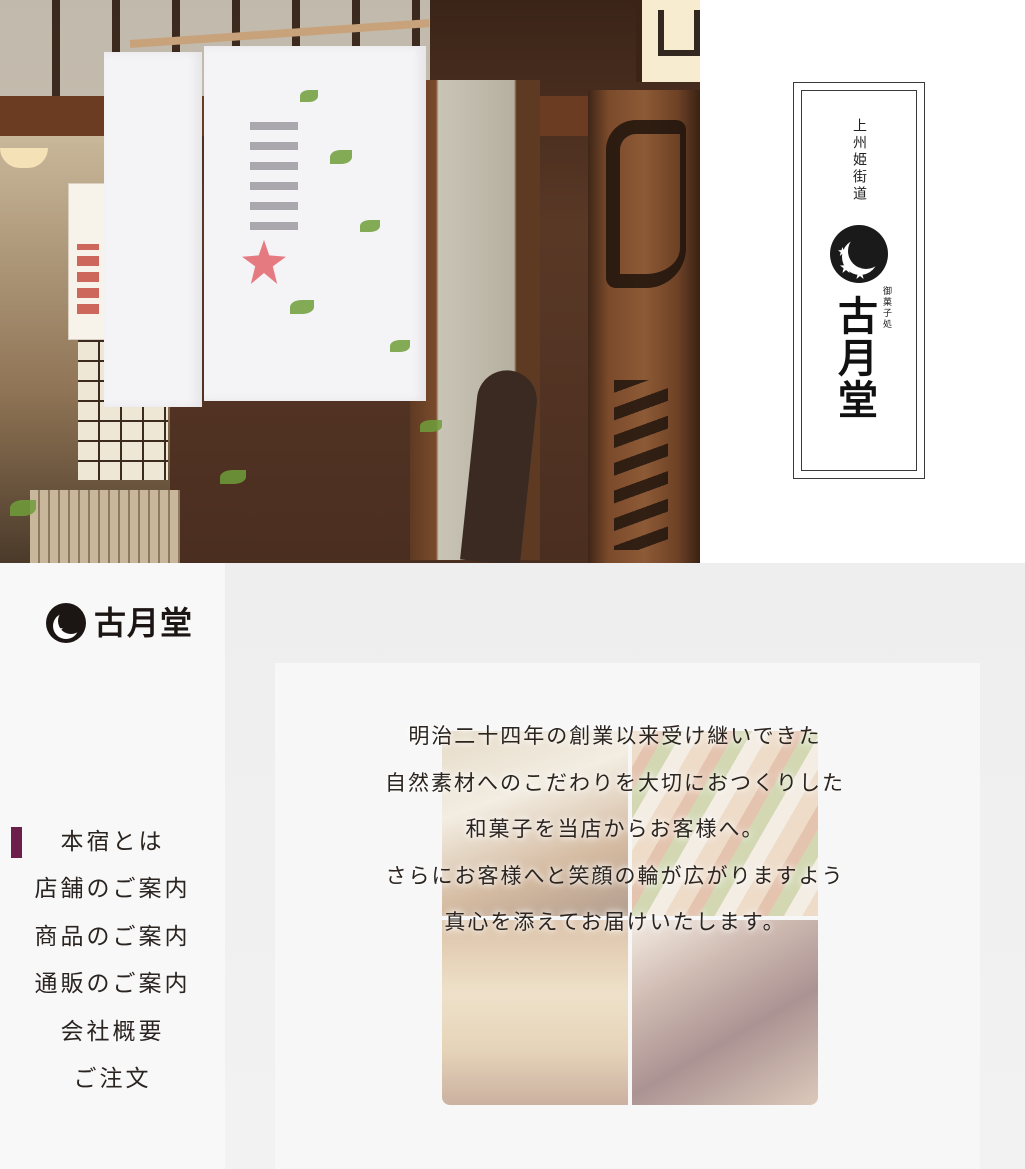  I want to click on vertical-logo-card: 上州姫街道 御菓子処 古月堂, so click(859, 280).